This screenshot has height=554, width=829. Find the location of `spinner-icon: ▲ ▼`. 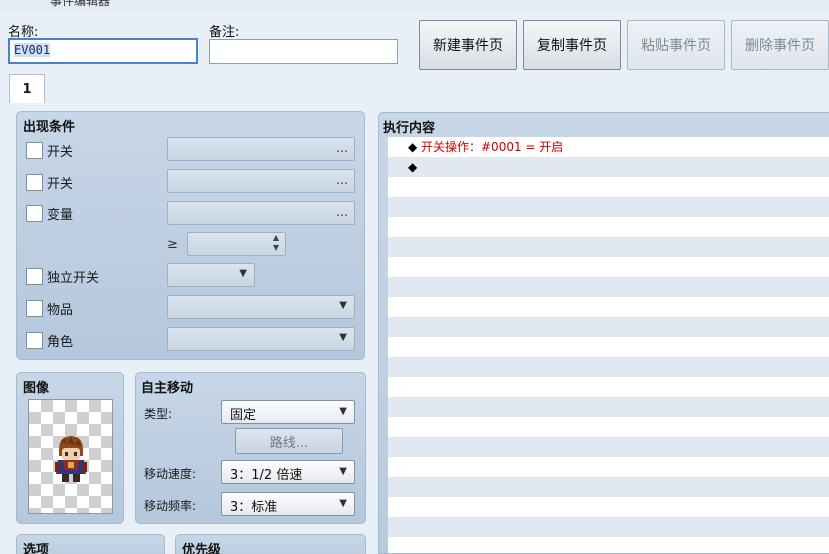

spinner-icon: ▲ ▼ is located at coordinates (276, 243).